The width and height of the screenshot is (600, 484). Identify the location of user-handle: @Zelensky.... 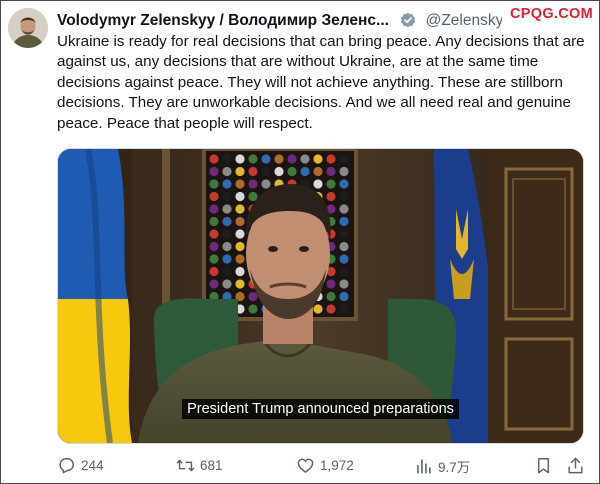
(464, 20).